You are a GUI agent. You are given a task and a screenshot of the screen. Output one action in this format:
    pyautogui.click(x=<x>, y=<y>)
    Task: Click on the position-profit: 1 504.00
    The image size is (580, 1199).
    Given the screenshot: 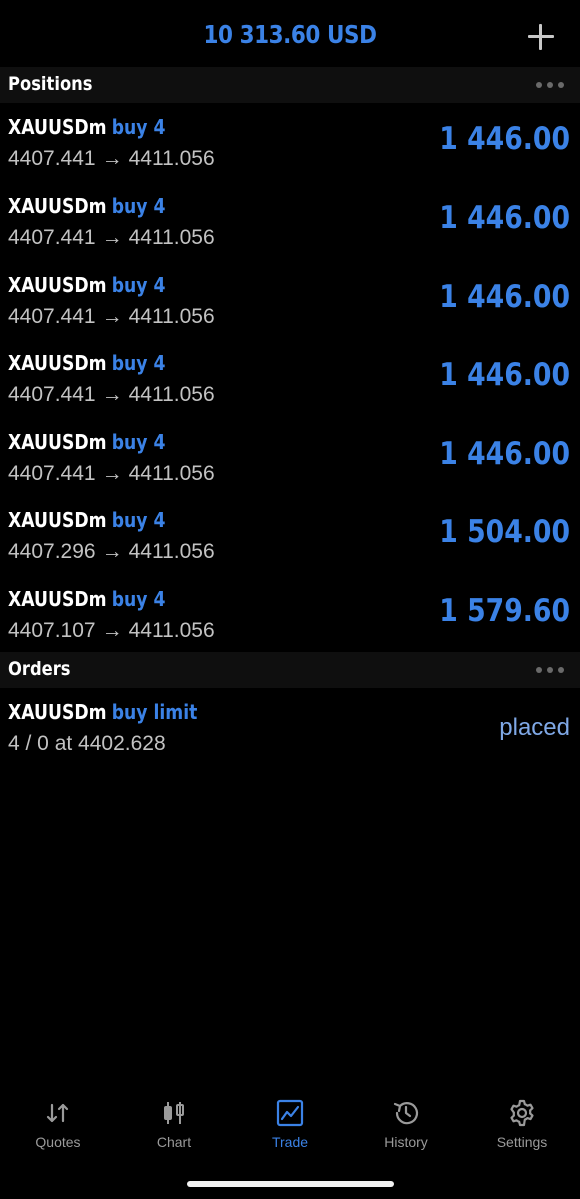 What is the action you would take?
    pyautogui.click(x=504, y=532)
    